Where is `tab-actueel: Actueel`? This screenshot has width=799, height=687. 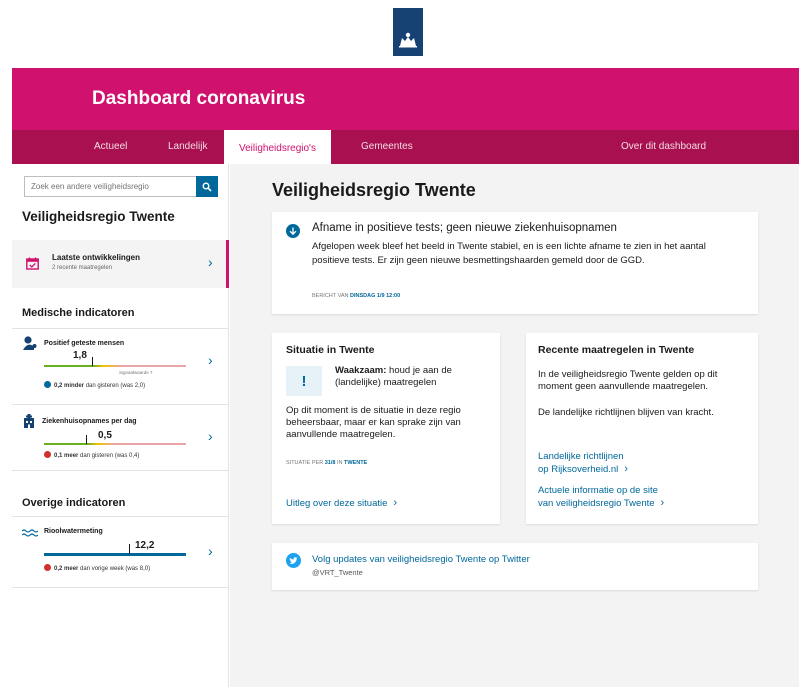 tab-actueel: Actueel is located at coordinates (110, 147).